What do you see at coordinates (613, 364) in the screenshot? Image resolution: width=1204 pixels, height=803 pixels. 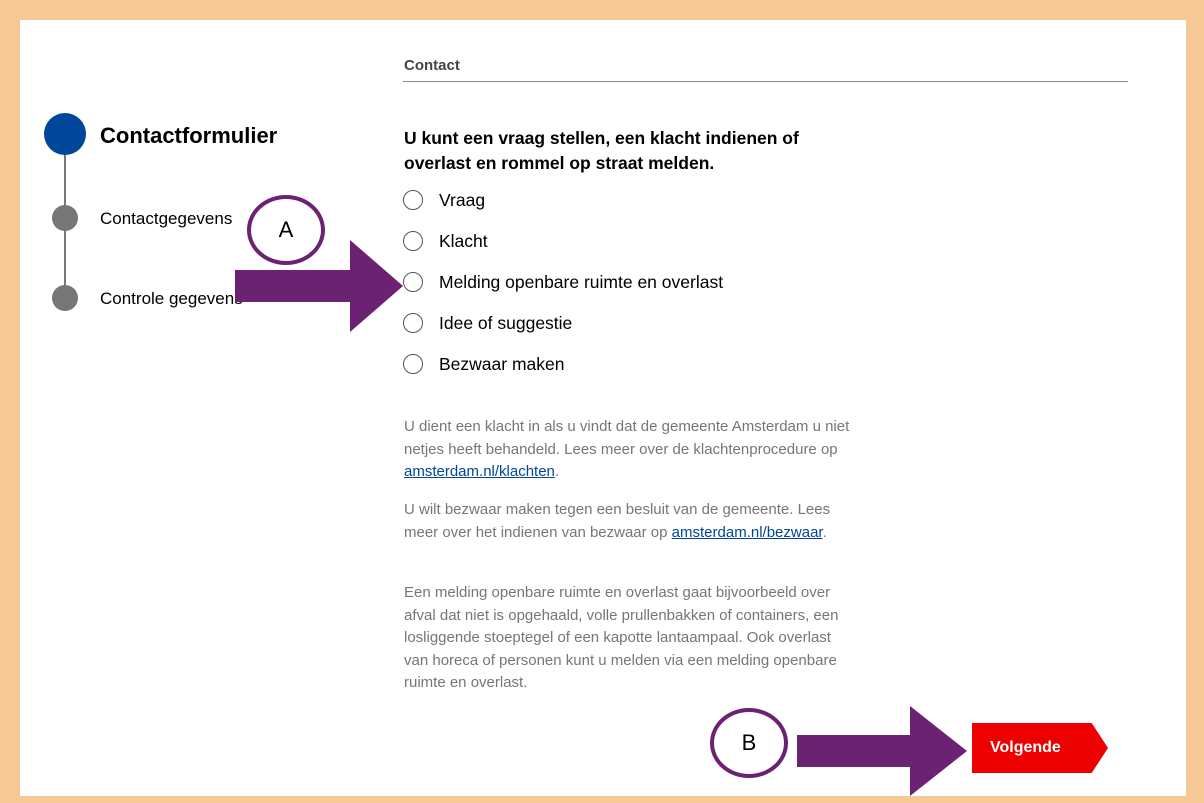 I see `option-bezwaar-maken: Bezwaar maken` at bounding box center [613, 364].